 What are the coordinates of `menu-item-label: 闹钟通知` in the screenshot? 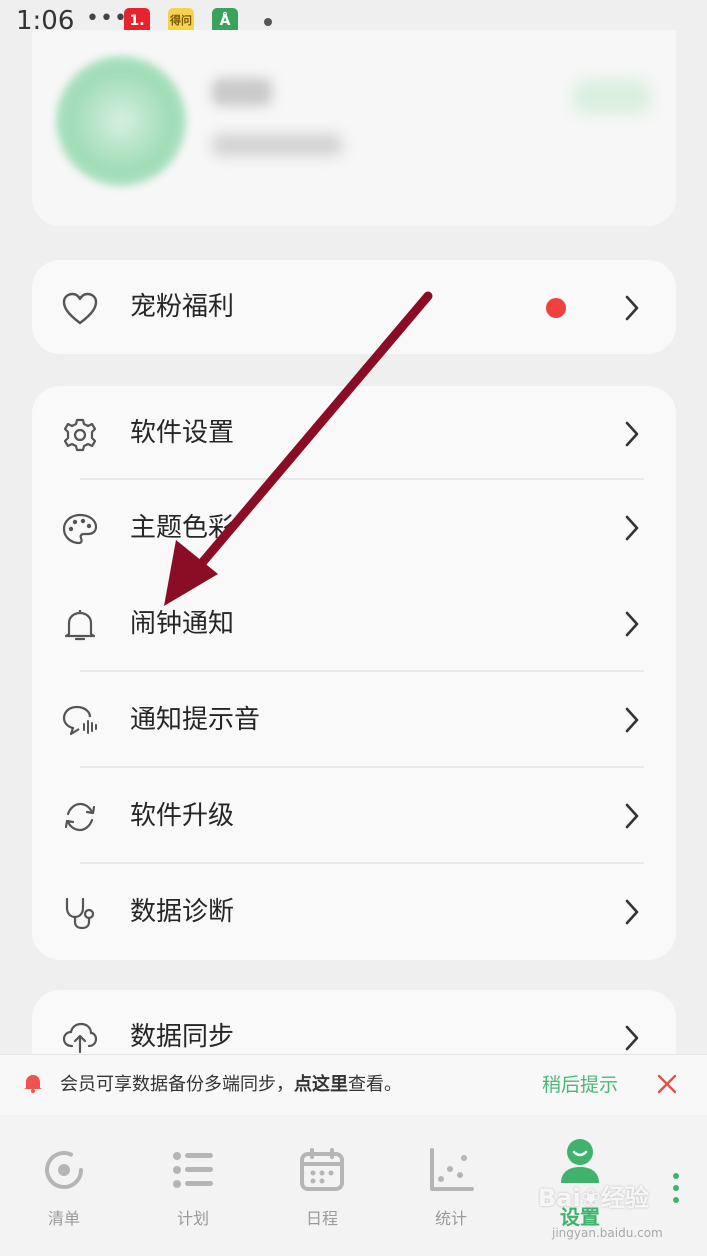 It's located at (182, 624).